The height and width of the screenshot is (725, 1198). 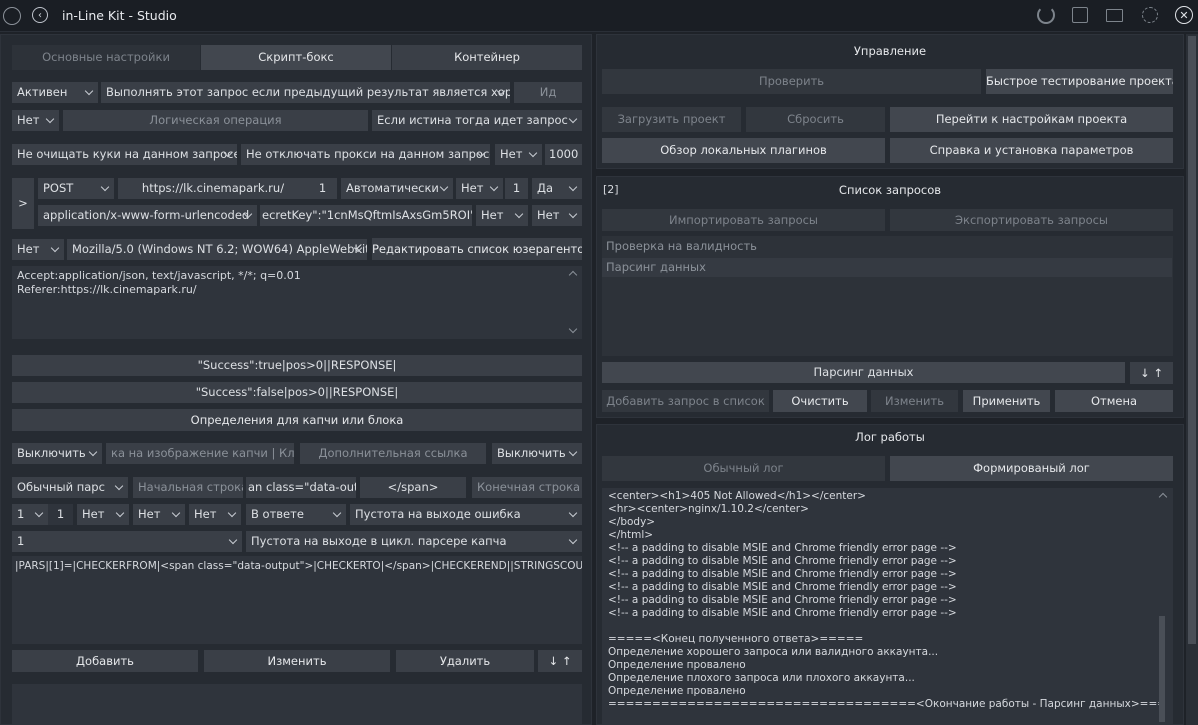 What do you see at coordinates (297, 704) in the screenshot?
I see `bottom-textarea` at bounding box center [297, 704].